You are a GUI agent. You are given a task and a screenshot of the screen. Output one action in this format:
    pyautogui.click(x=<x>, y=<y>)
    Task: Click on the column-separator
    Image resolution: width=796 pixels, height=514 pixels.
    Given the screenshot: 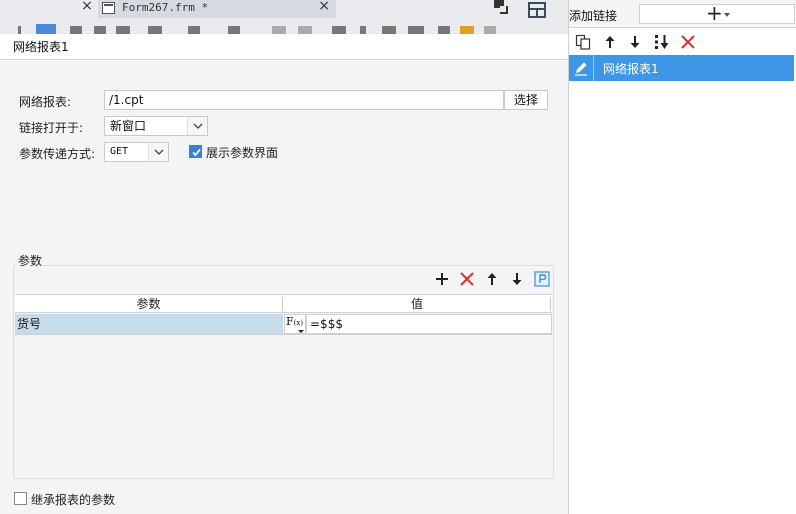 What is the action you would take?
    pyautogui.click(x=550, y=304)
    